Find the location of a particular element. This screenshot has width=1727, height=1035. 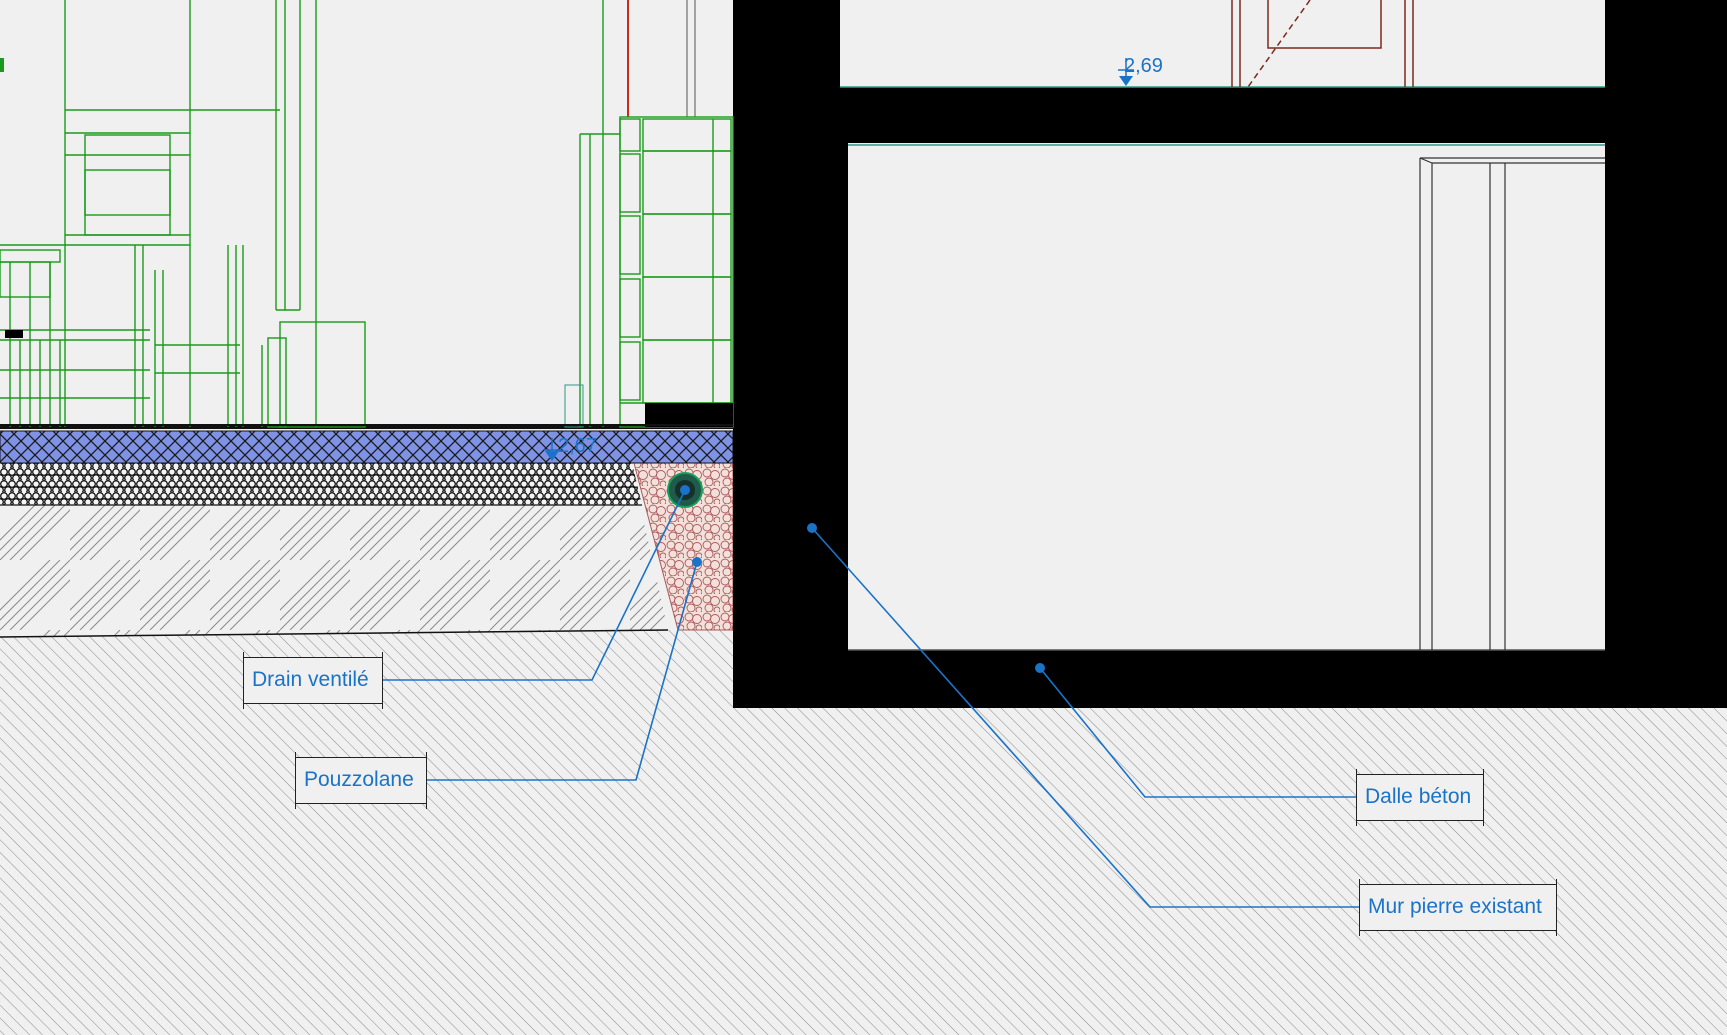

label-mur-pierre-existant: Mur pierre existant is located at coordinates (1458, 907).